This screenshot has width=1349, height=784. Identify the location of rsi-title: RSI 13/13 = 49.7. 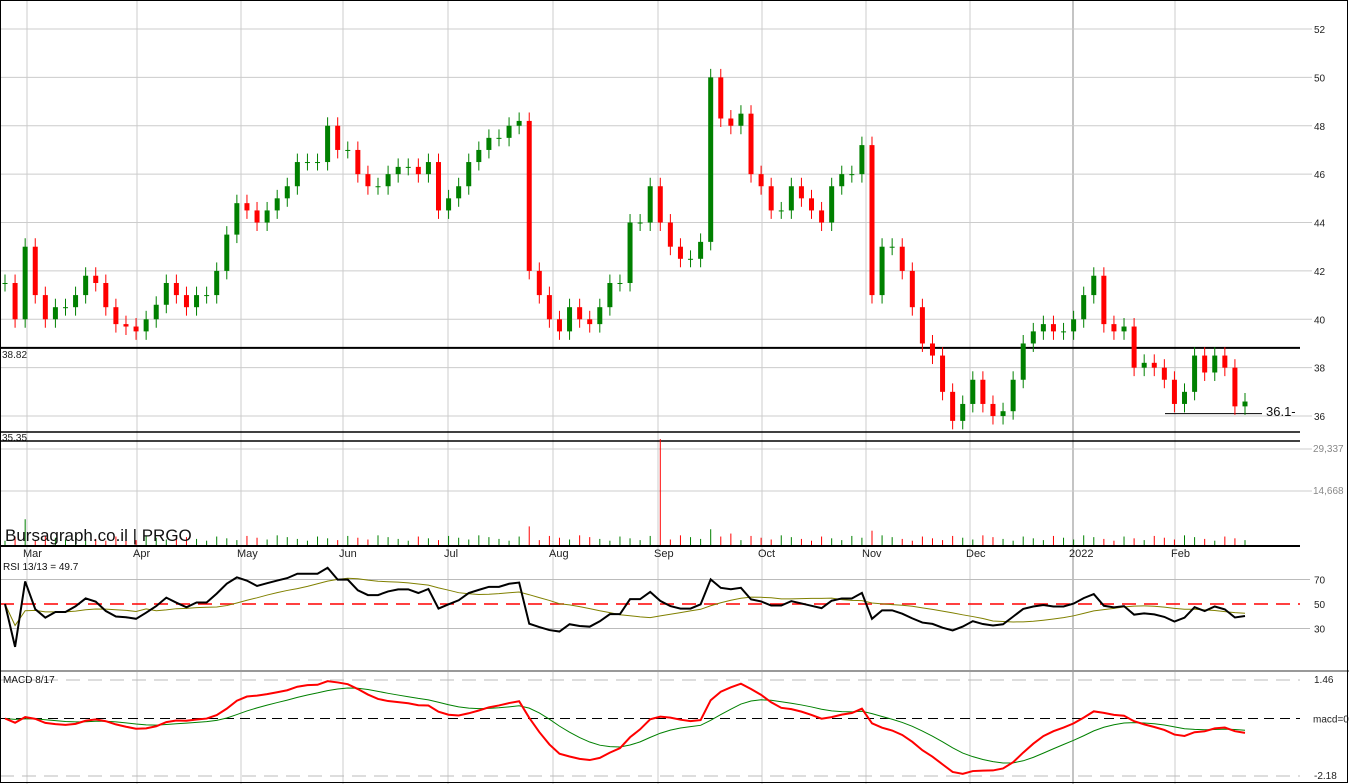
(41, 567).